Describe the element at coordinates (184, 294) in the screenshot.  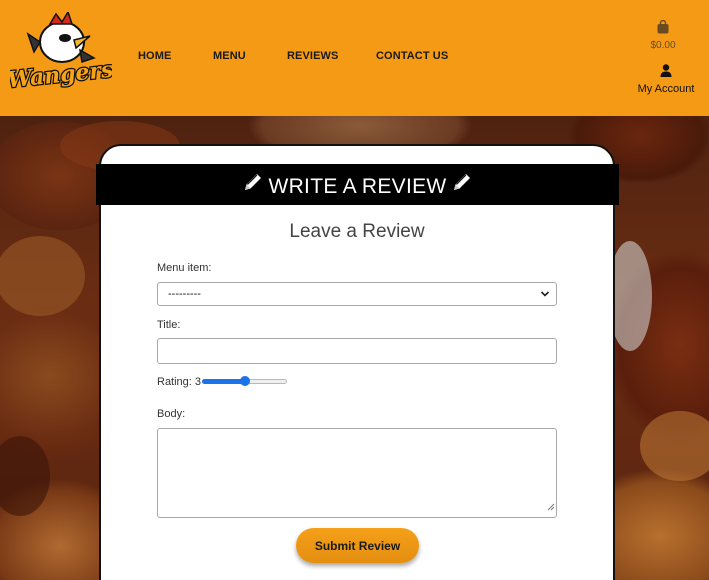
I see `menu-item-selected-value: ---------` at that location.